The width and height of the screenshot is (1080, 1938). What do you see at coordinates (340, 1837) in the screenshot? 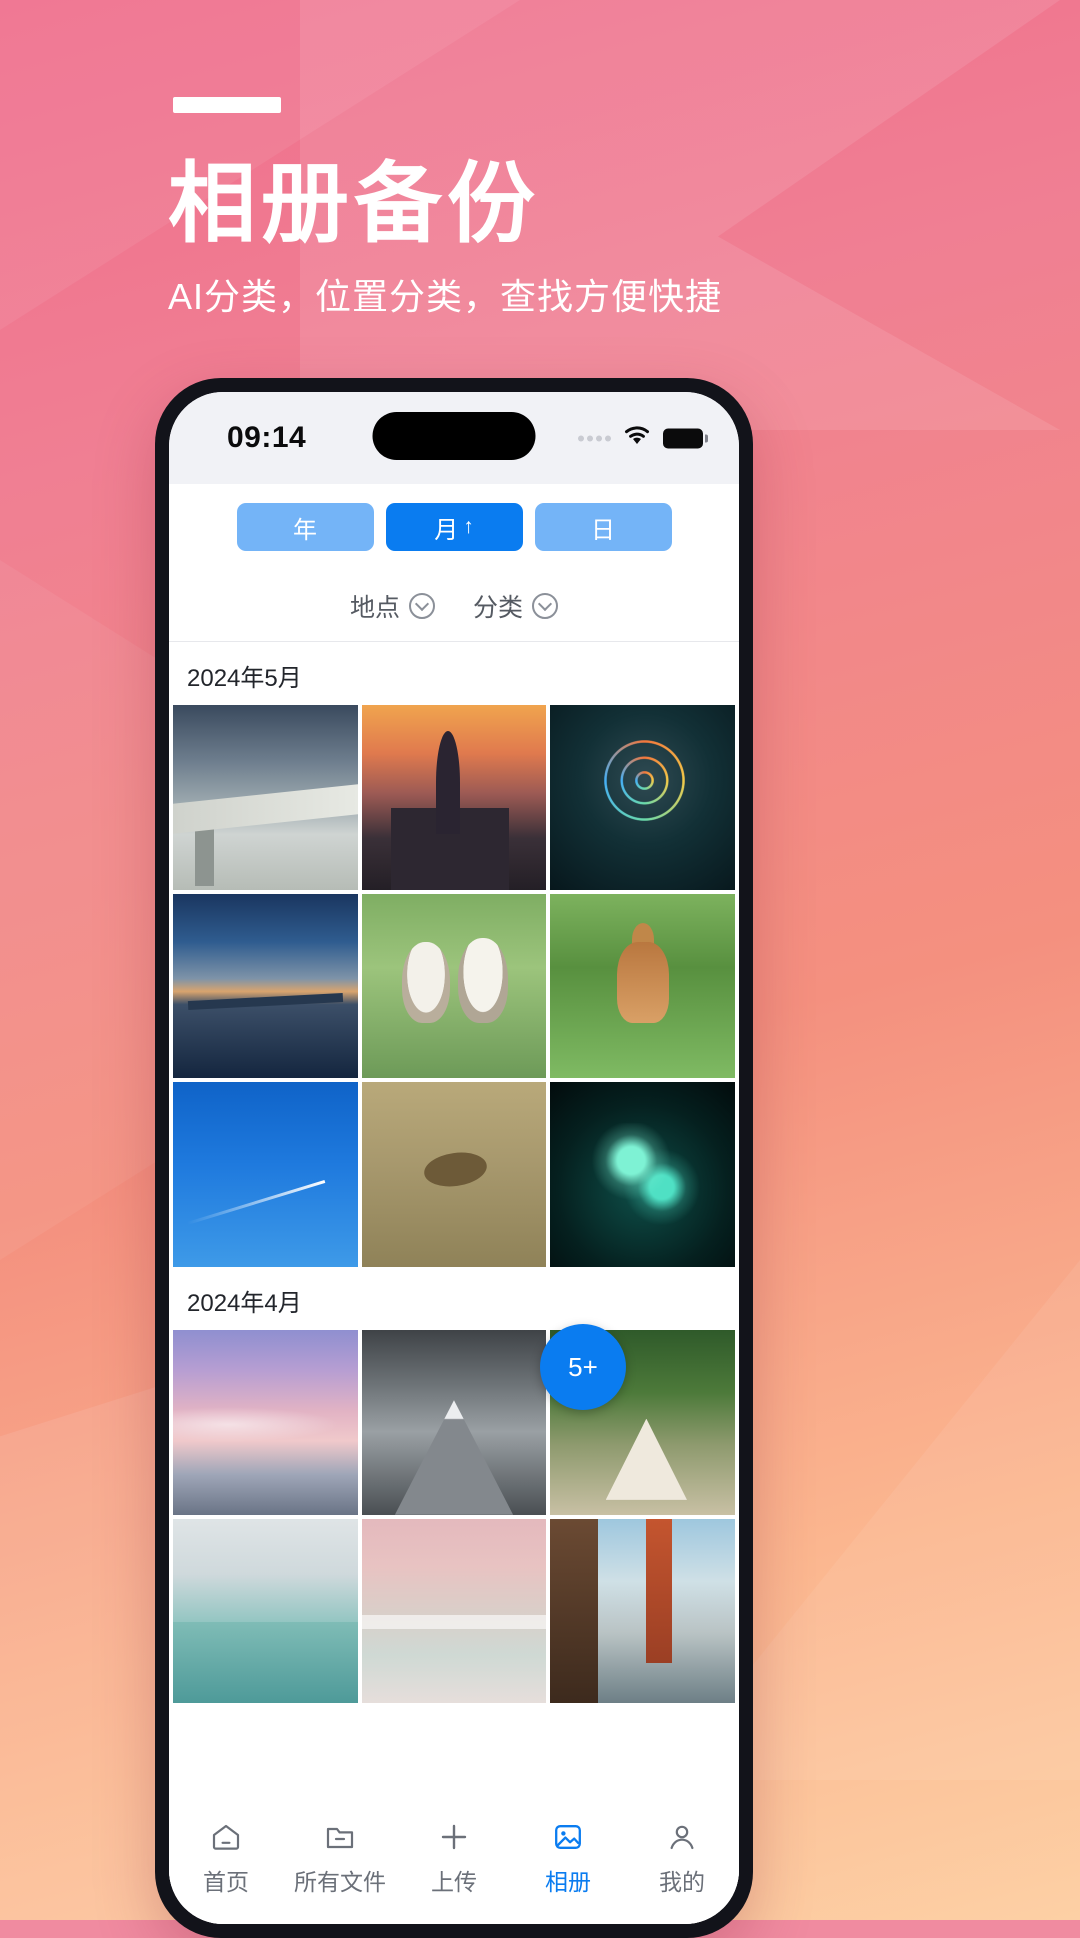
I see `folder-icon` at bounding box center [340, 1837].